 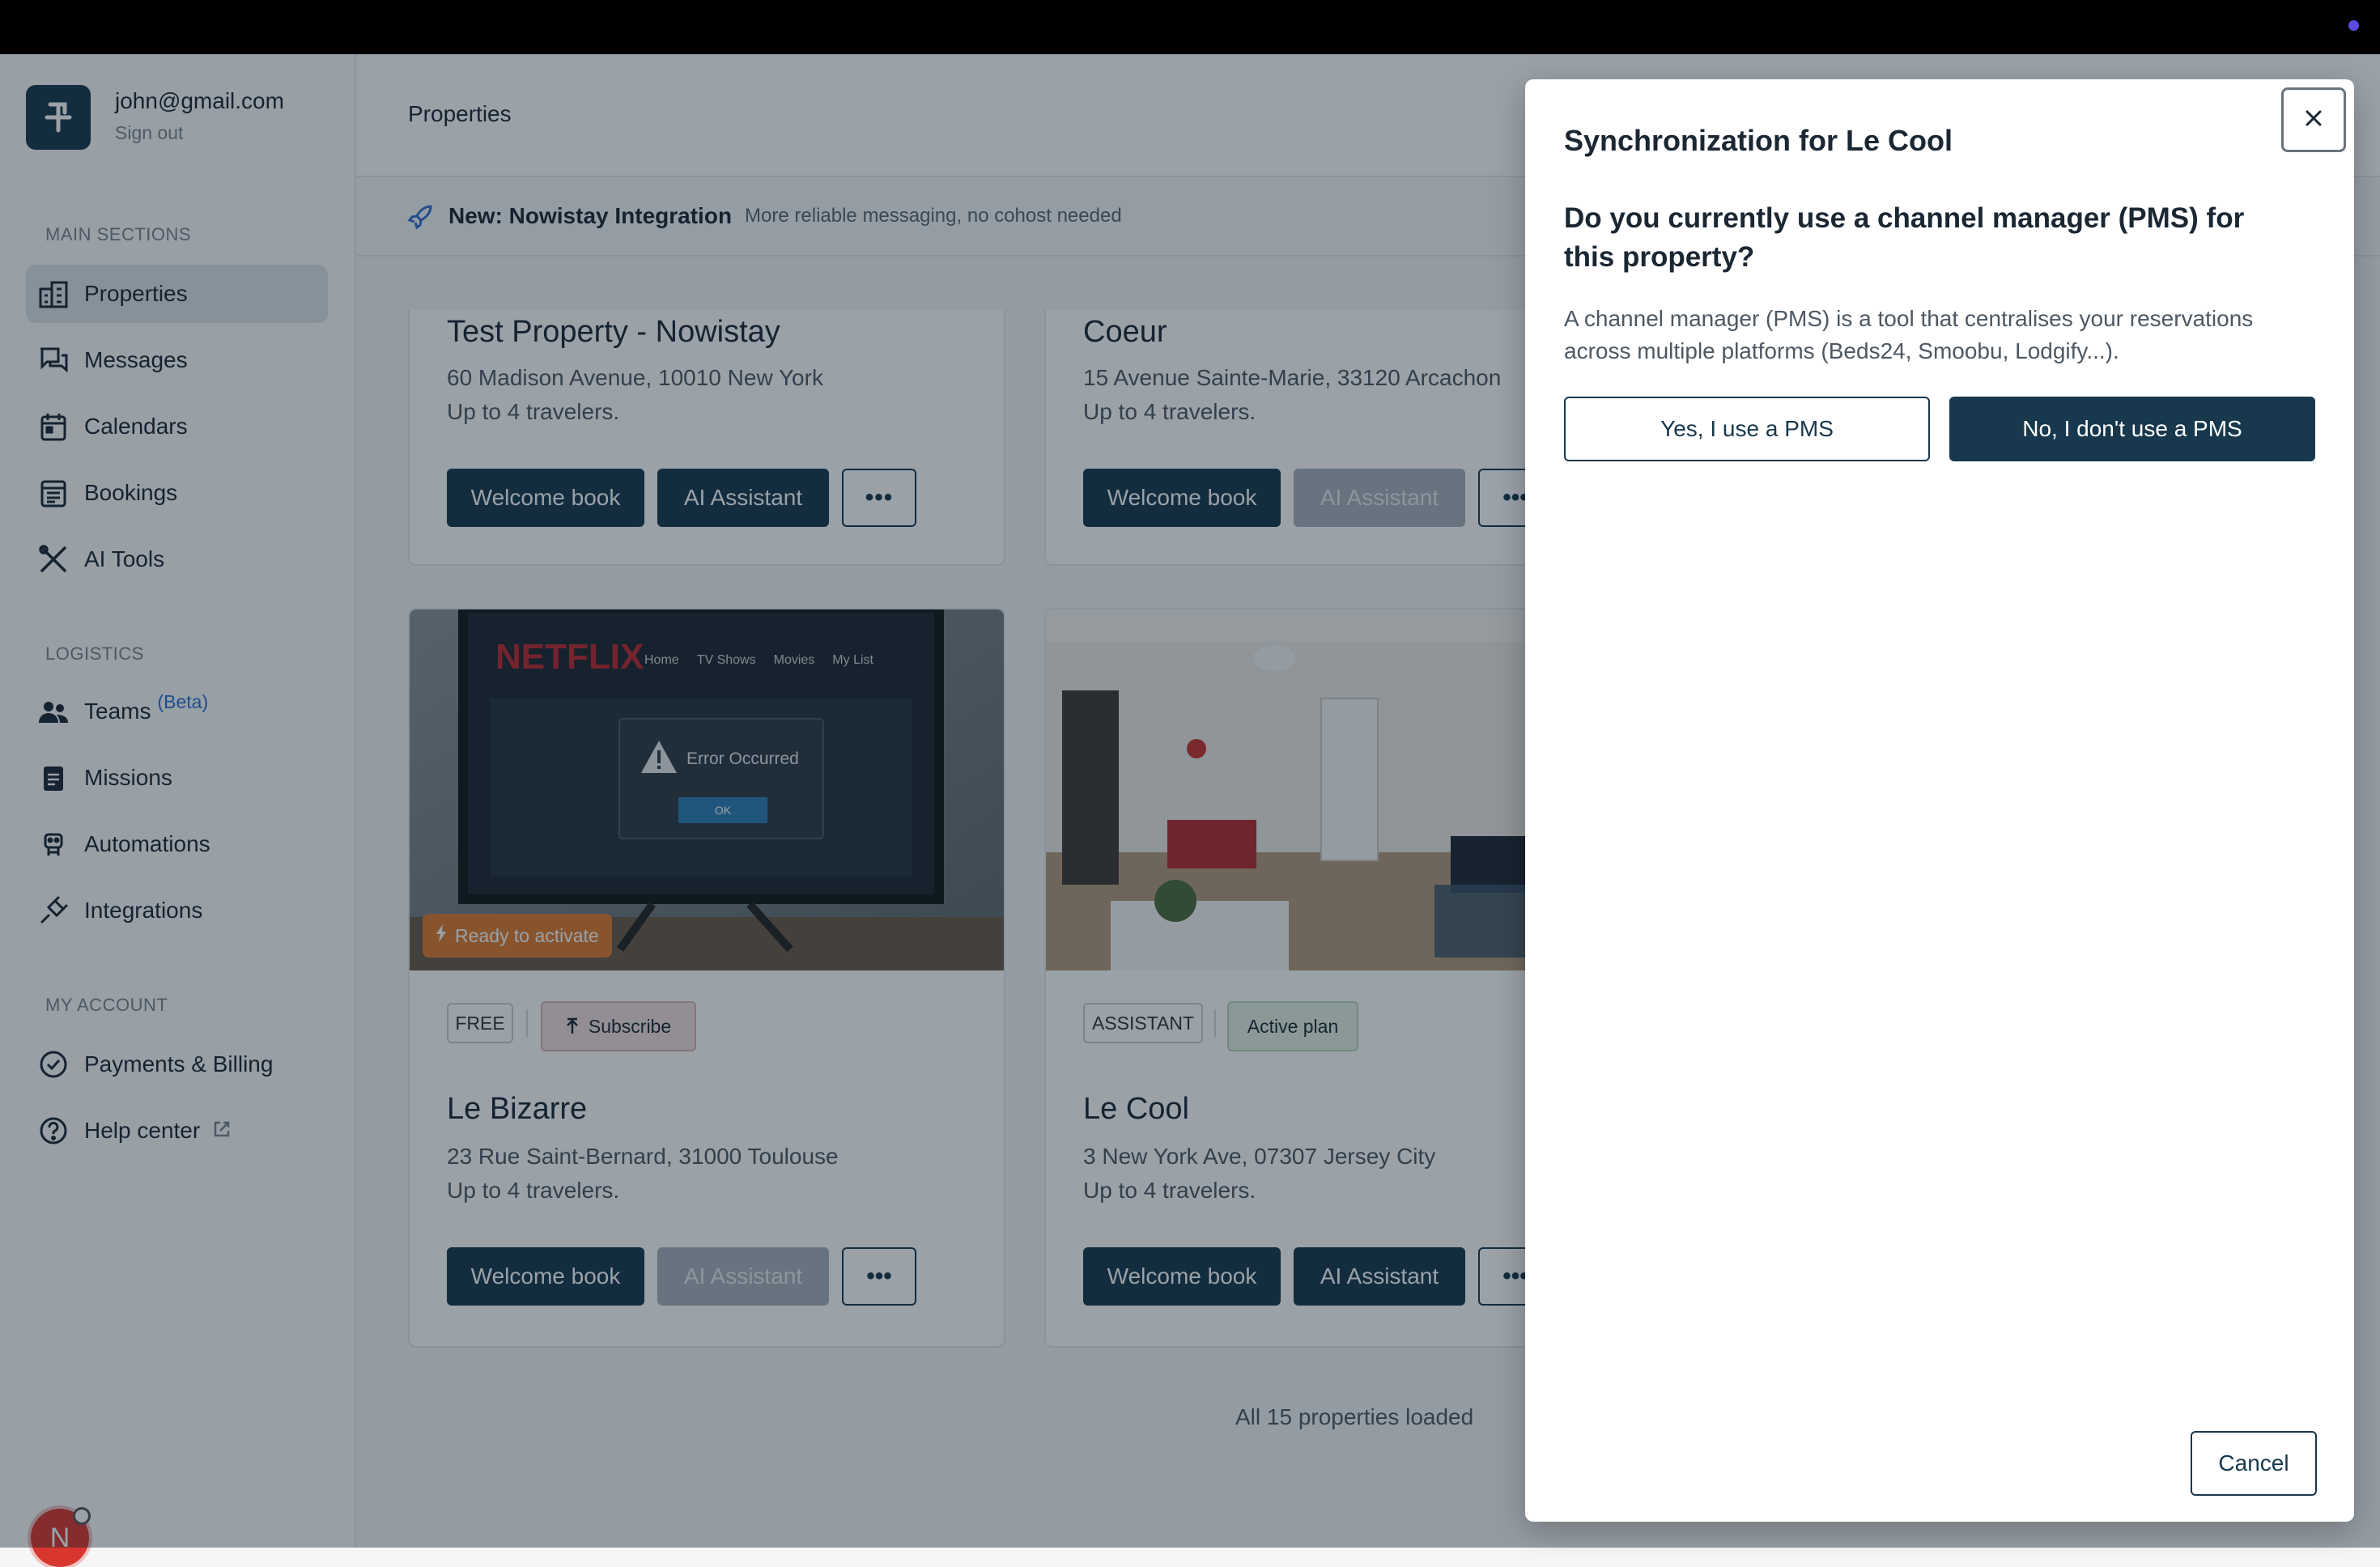 What do you see at coordinates (1759, 140) in the screenshot?
I see `modal-title: Synchronization for Le Cool` at bounding box center [1759, 140].